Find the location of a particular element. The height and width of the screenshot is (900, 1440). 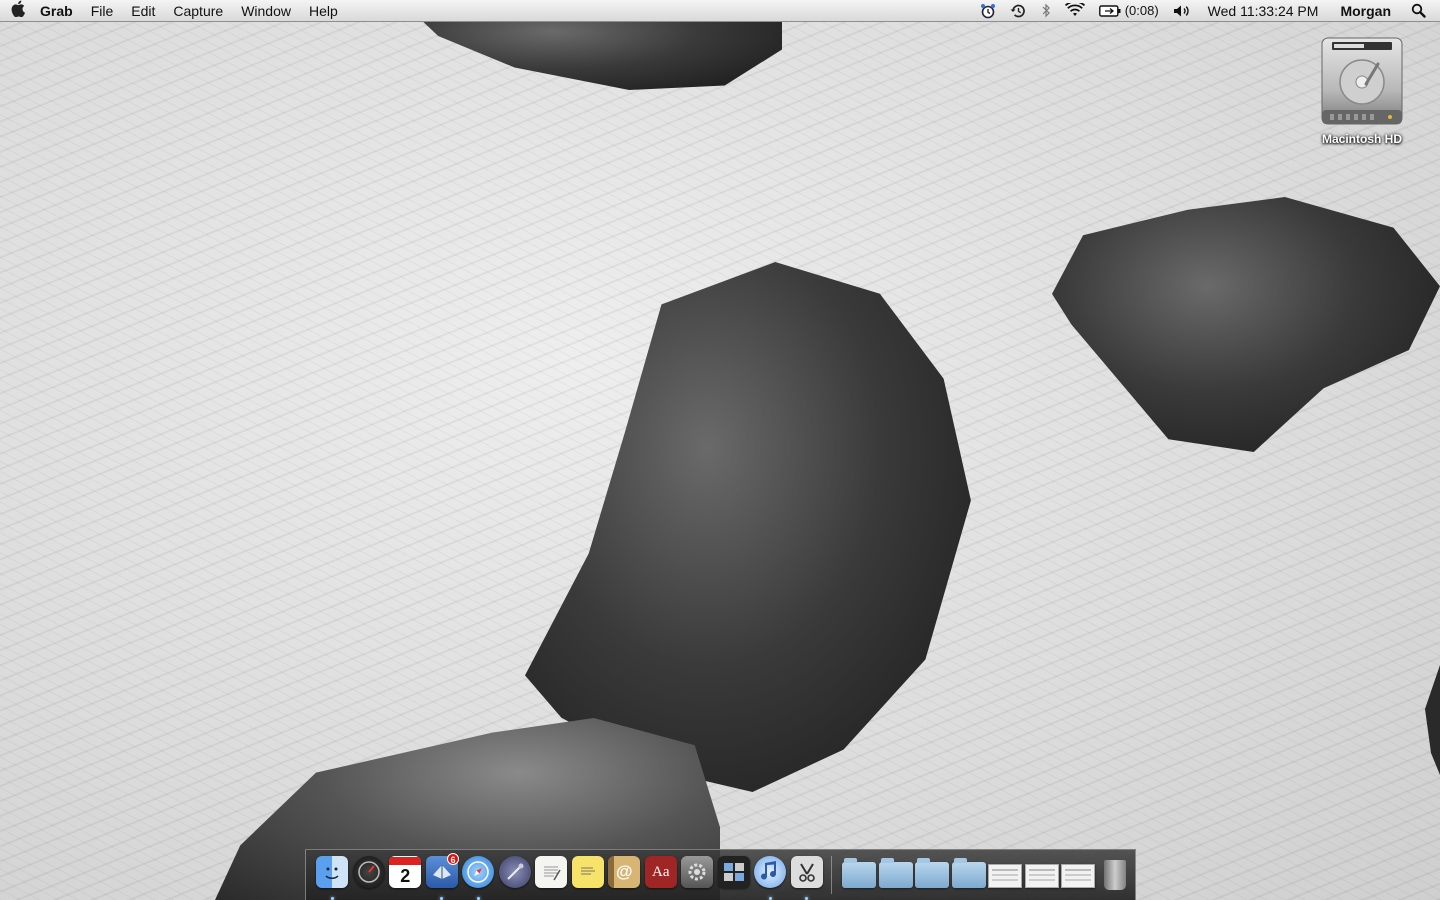

ical-icon: 2 is located at coordinates (405, 872).